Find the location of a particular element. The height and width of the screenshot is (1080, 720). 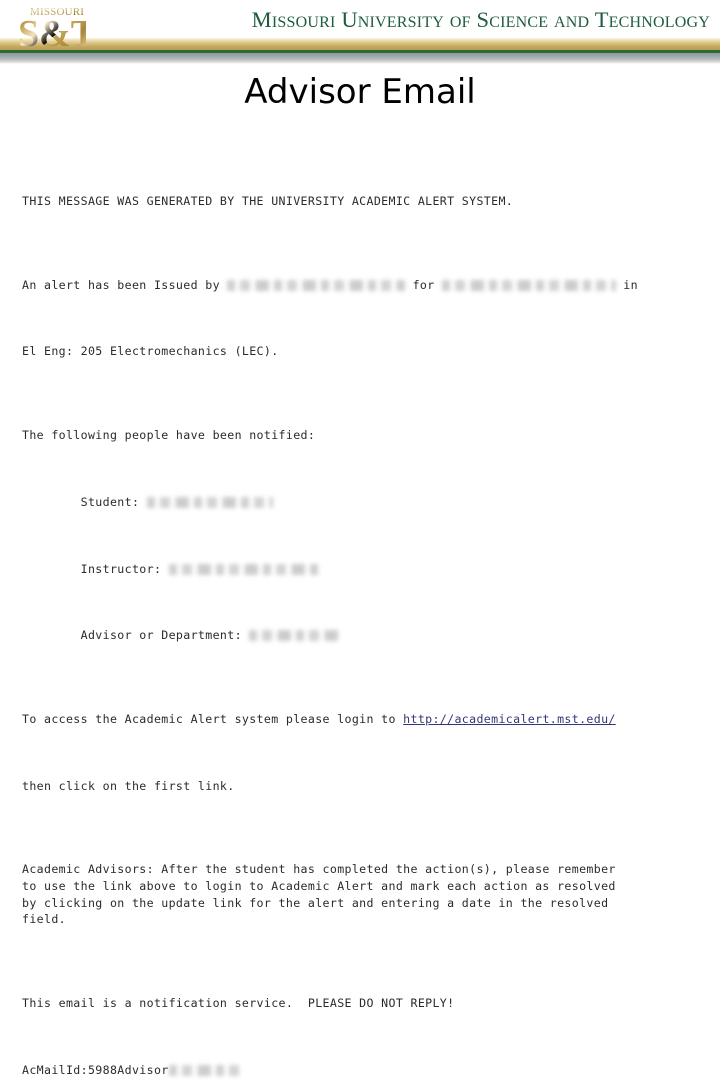

academic-alert-link: http://academicalert.mst.edu/ is located at coordinates (509, 719).